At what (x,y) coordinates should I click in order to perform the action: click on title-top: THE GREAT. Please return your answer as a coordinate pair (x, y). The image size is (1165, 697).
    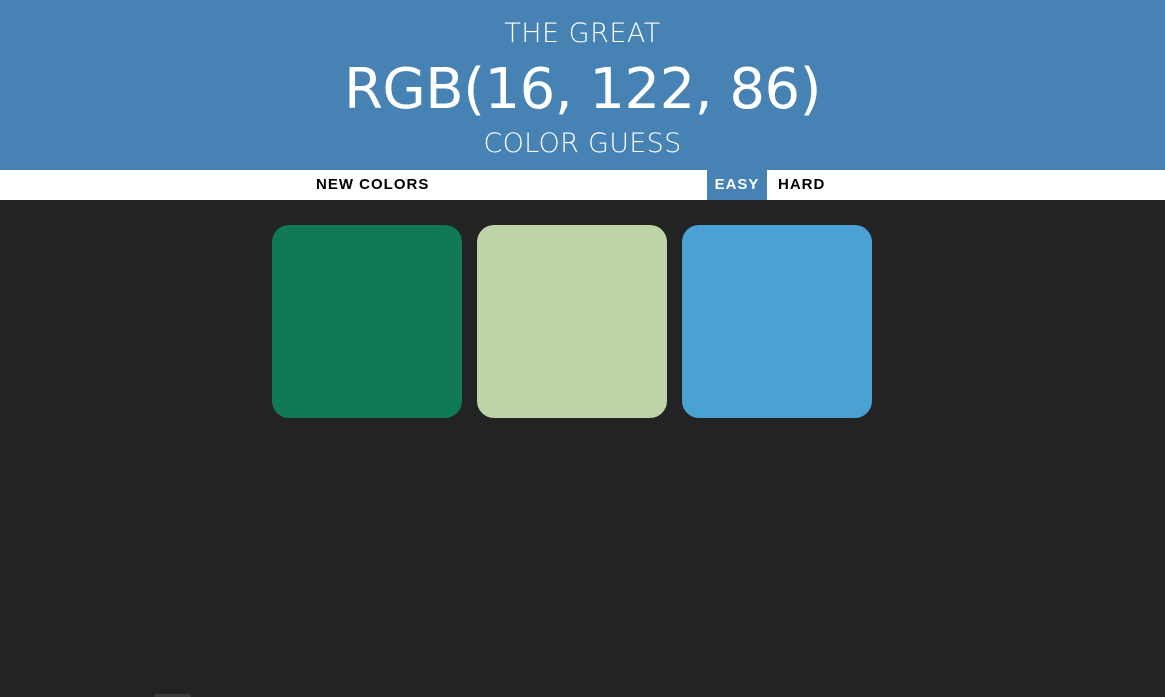
    Looking at the image, I should click on (582, 33).